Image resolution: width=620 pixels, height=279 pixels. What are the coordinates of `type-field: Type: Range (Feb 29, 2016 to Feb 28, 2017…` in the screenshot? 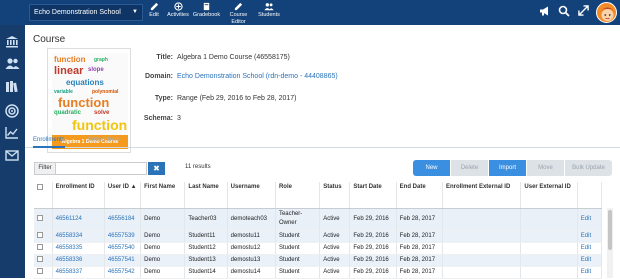 It's located at (201, 98).